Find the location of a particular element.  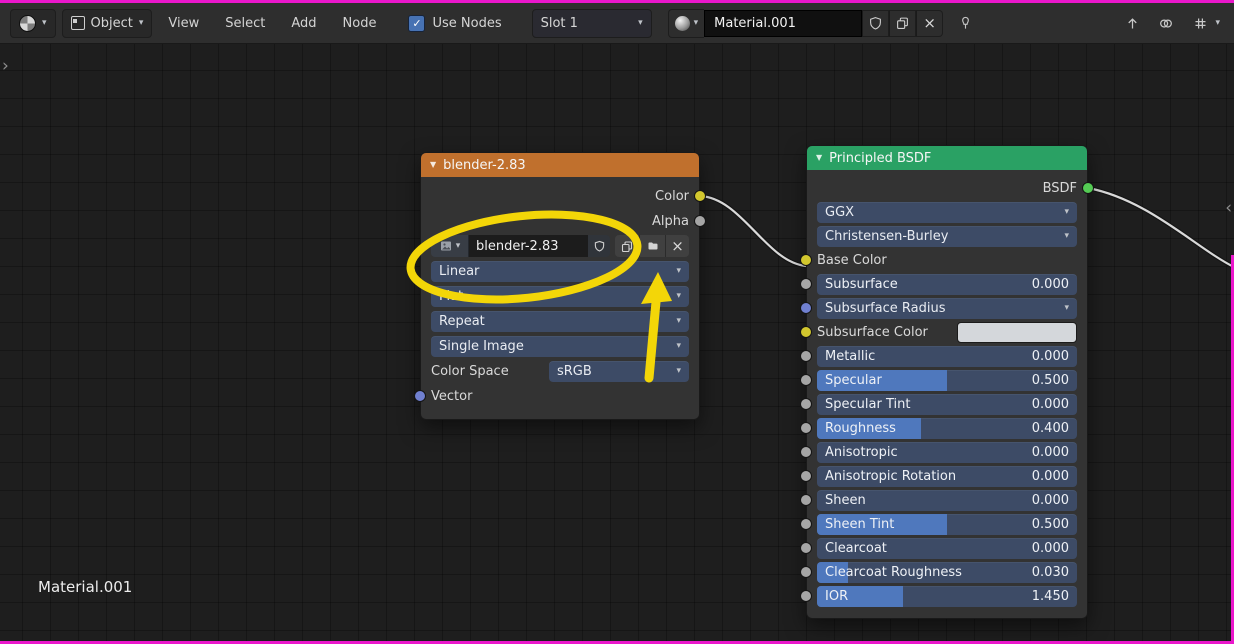

slider-sheen: Sheen 0.000 is located at coordinates (947, 500).